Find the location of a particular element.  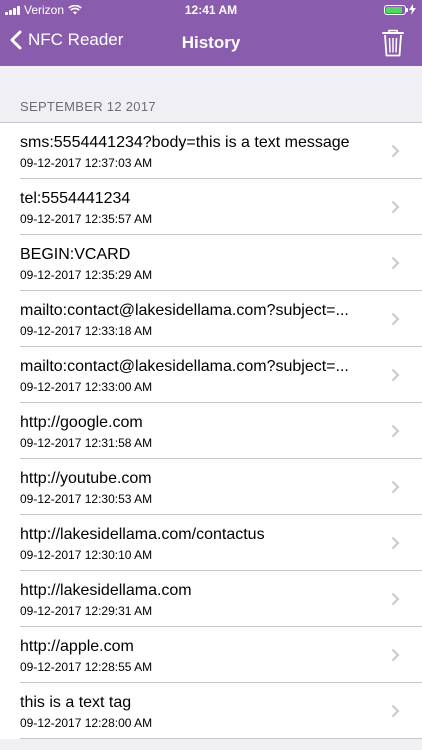

history-row-title: http://google.com is located at coordinates (81, 422).